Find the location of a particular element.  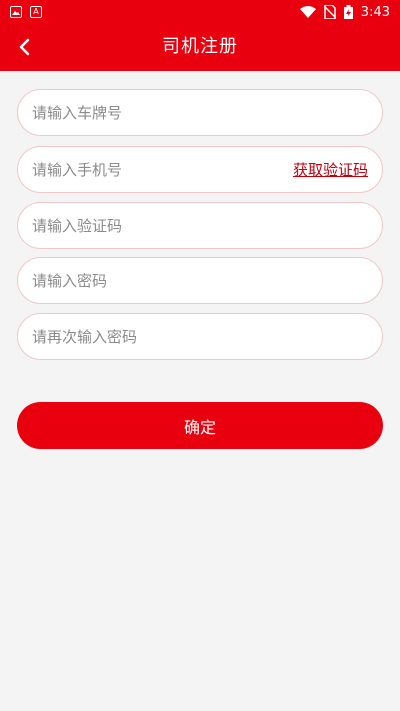

status-right: 3:43 is located at coordinates (344, 12).